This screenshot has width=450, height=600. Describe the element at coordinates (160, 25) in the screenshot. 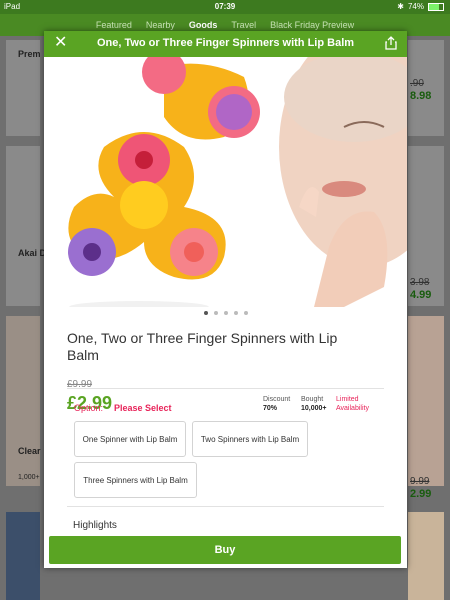

I see `tab-nearby: Nearby` at that location.